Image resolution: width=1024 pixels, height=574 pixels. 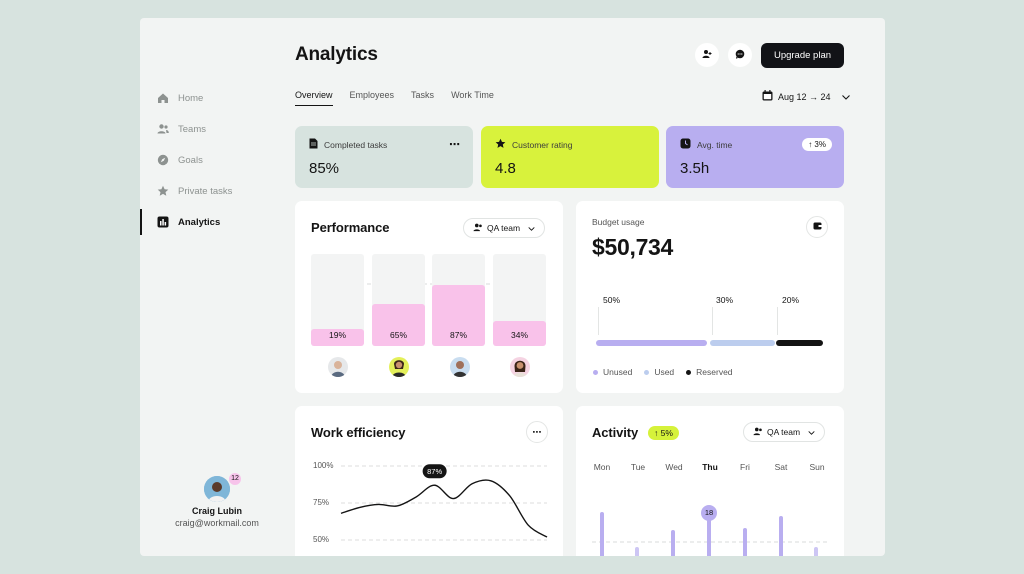 I want to click on performance-bar-track: 87%, so click(x=458, y=300).